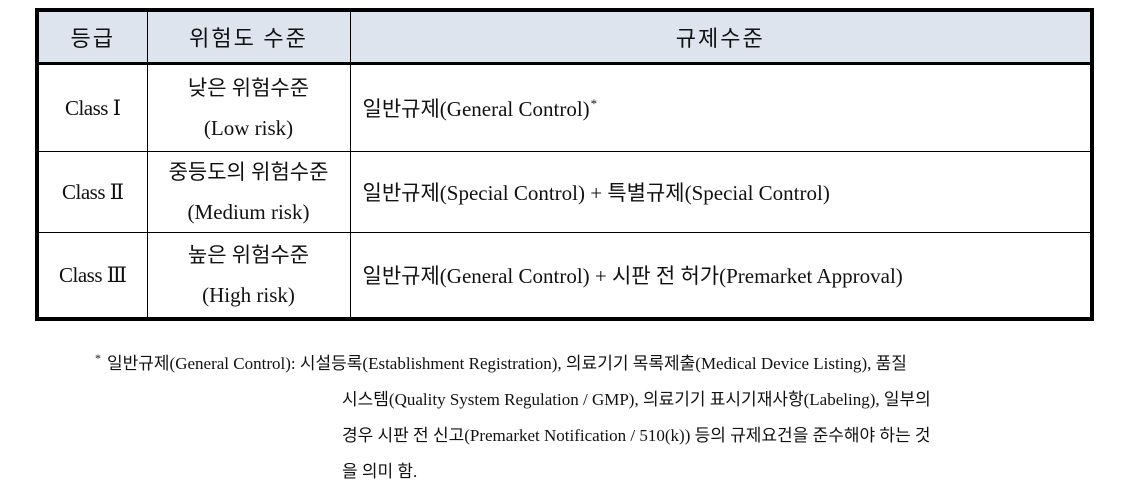 This screenshot has width=1141, height=501. Describe the element at coordinates (92, 107) in the screenshot. I see `class-cell: Class Ⅰ` at that location.